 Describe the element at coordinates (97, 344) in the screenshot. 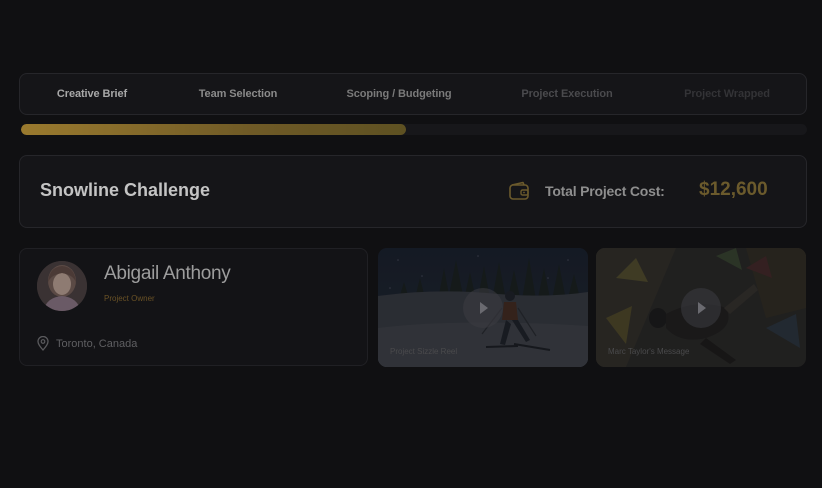

I see `owner-location: Toronto, Canada` at that location.